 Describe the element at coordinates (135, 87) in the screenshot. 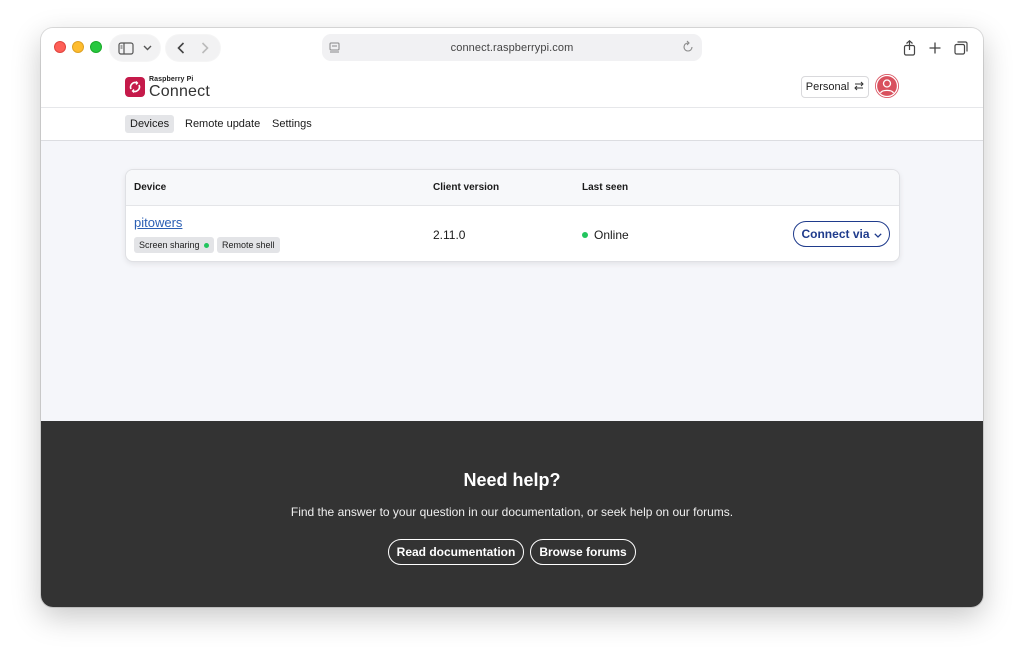

I see `connect-logo-icon` at that location.